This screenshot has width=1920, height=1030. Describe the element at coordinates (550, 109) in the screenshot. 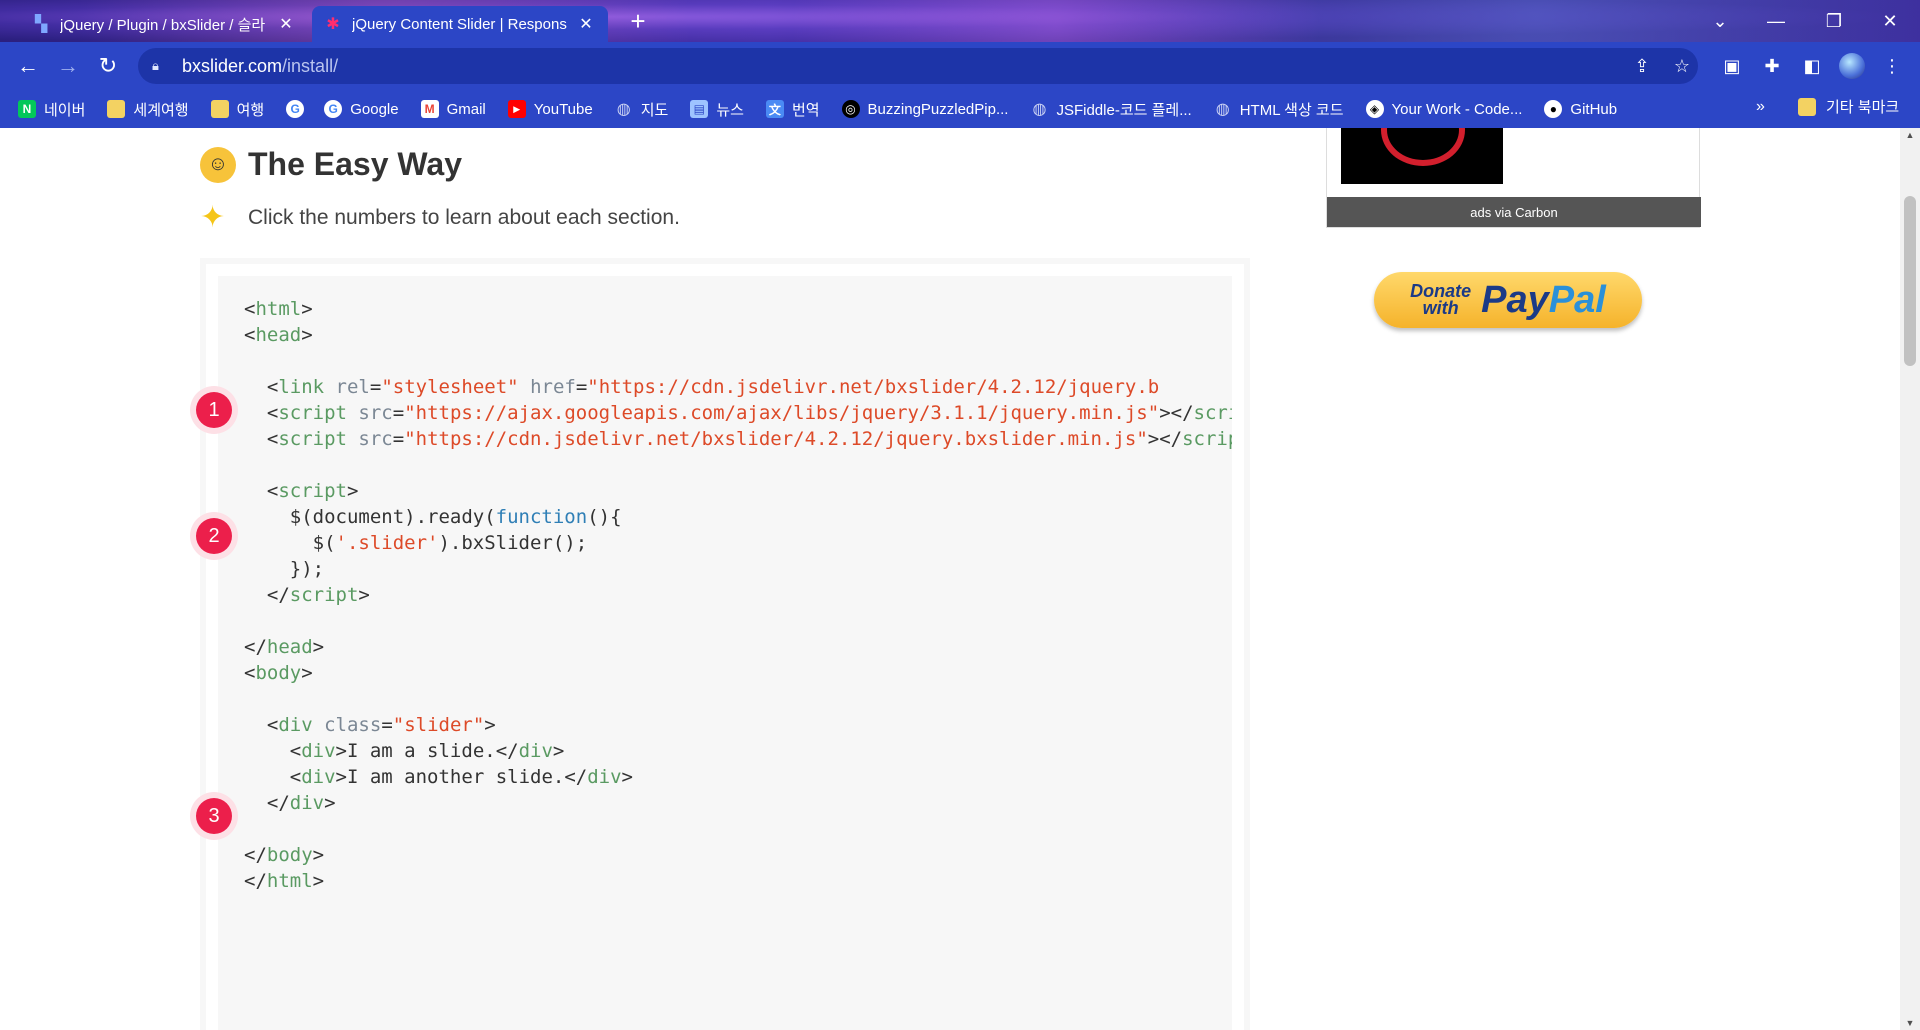

I see `bookmark-youtube: ▶ YouTube` at that location.